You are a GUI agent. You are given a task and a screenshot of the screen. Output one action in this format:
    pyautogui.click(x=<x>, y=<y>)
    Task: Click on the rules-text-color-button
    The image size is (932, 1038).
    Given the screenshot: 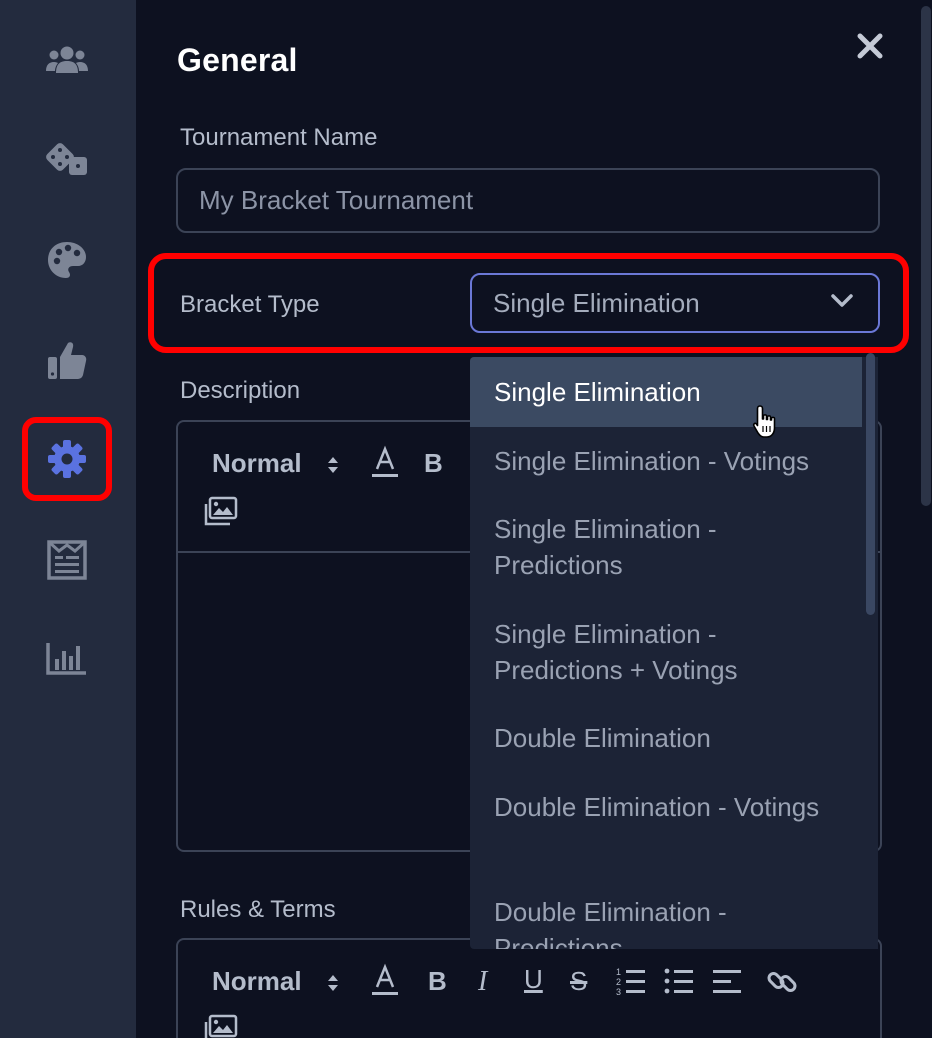 What is the action you would take?
    pyautogui.click(x=385, y=980)
    